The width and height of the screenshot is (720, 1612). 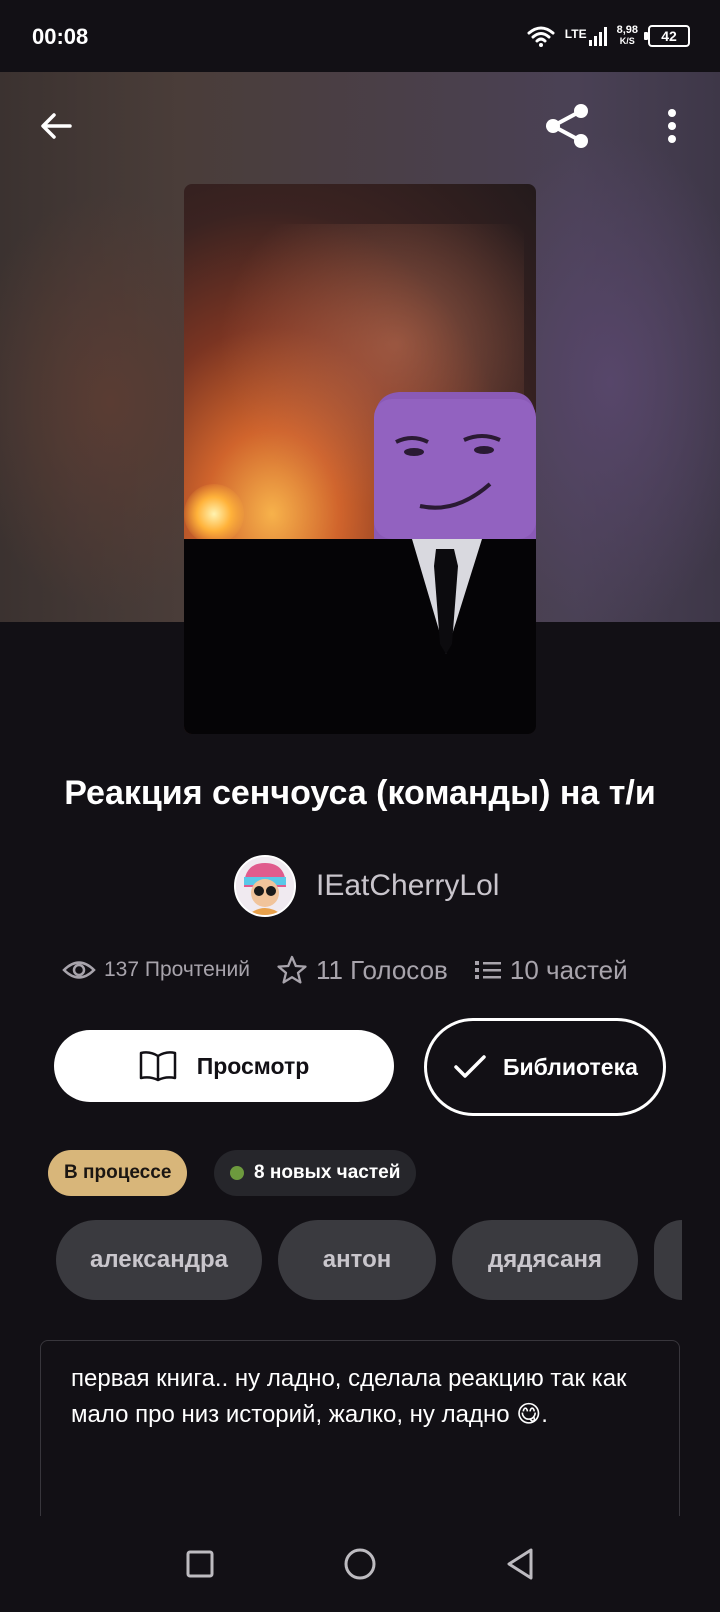 I want to click on story-stats: 137 Прочтений 11 Голосов 10 частей, so click(x=345, y=970).